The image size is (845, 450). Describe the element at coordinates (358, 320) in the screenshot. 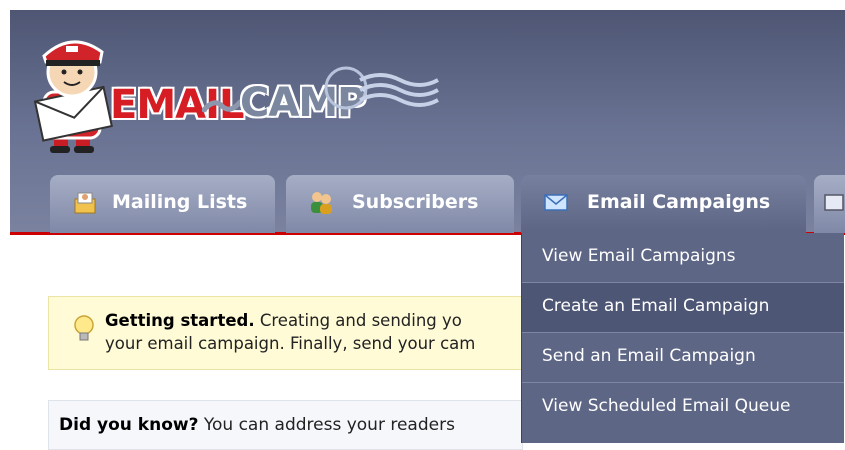

I see `getting-started-line1: Creating and sending yo` at that location.